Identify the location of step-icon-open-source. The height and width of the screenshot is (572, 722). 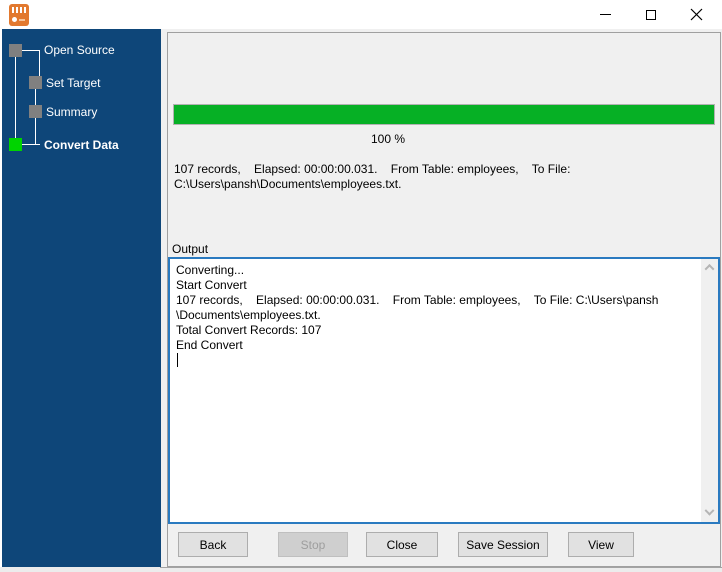
(15, 50).